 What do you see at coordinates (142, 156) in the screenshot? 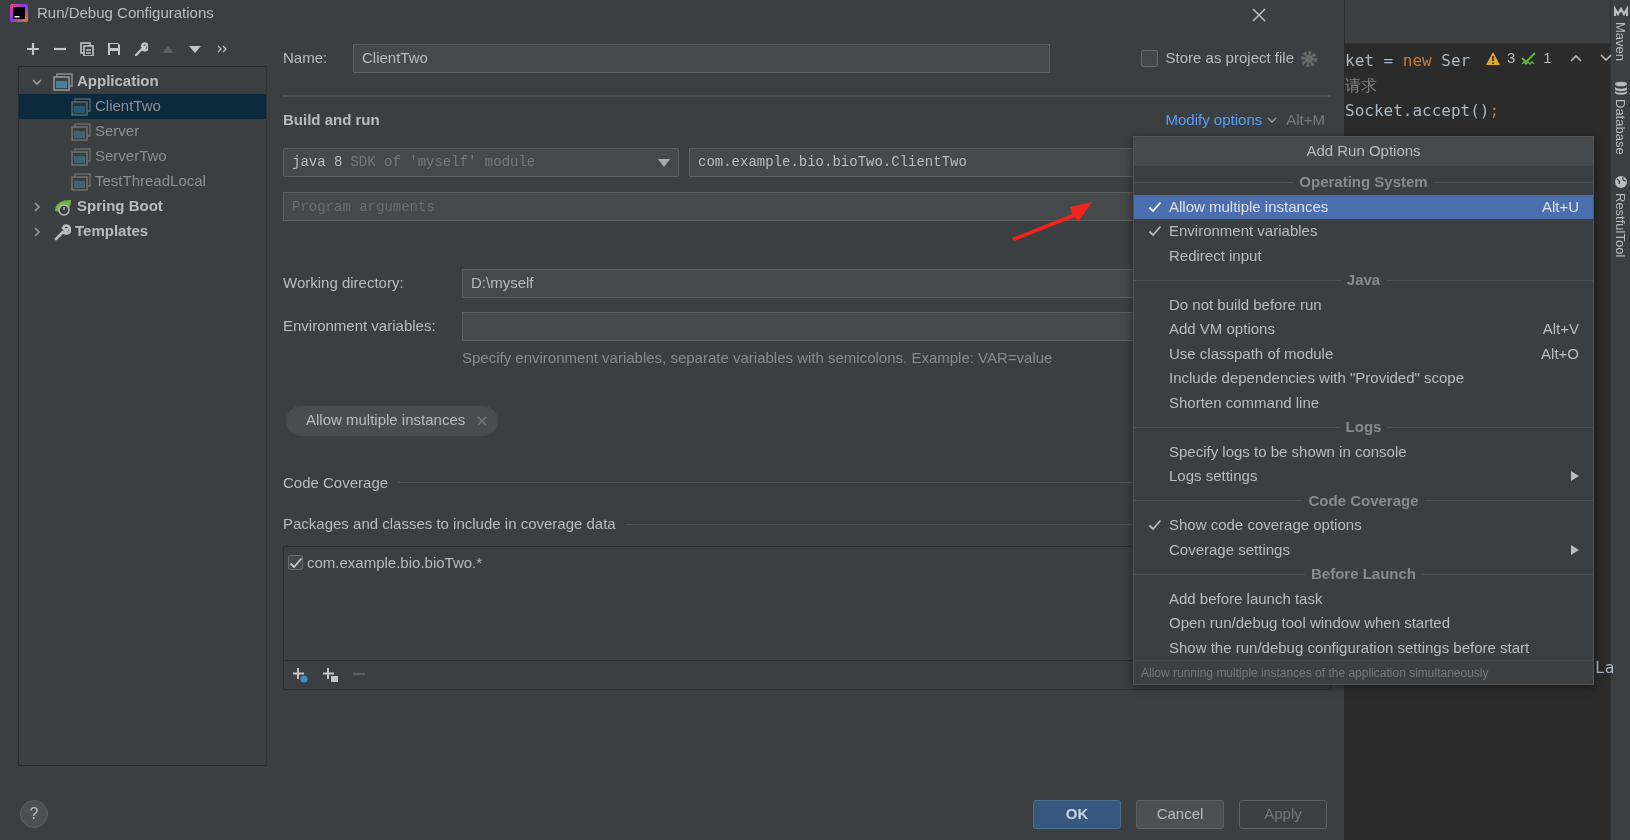
I see `tree-item: ServerTwo` at bounding box center [142, 156].